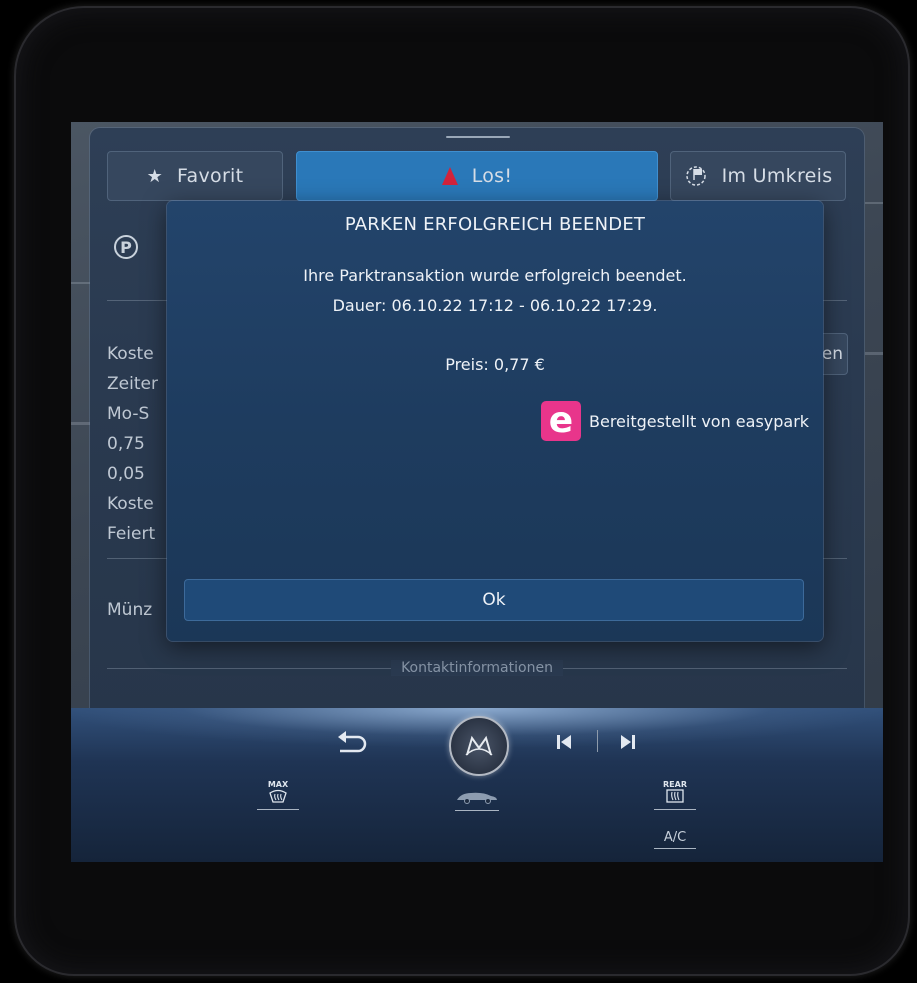 The image size is (917, 983). I want to click on tab-favorite: ★ Favorit, so click(195, 176).